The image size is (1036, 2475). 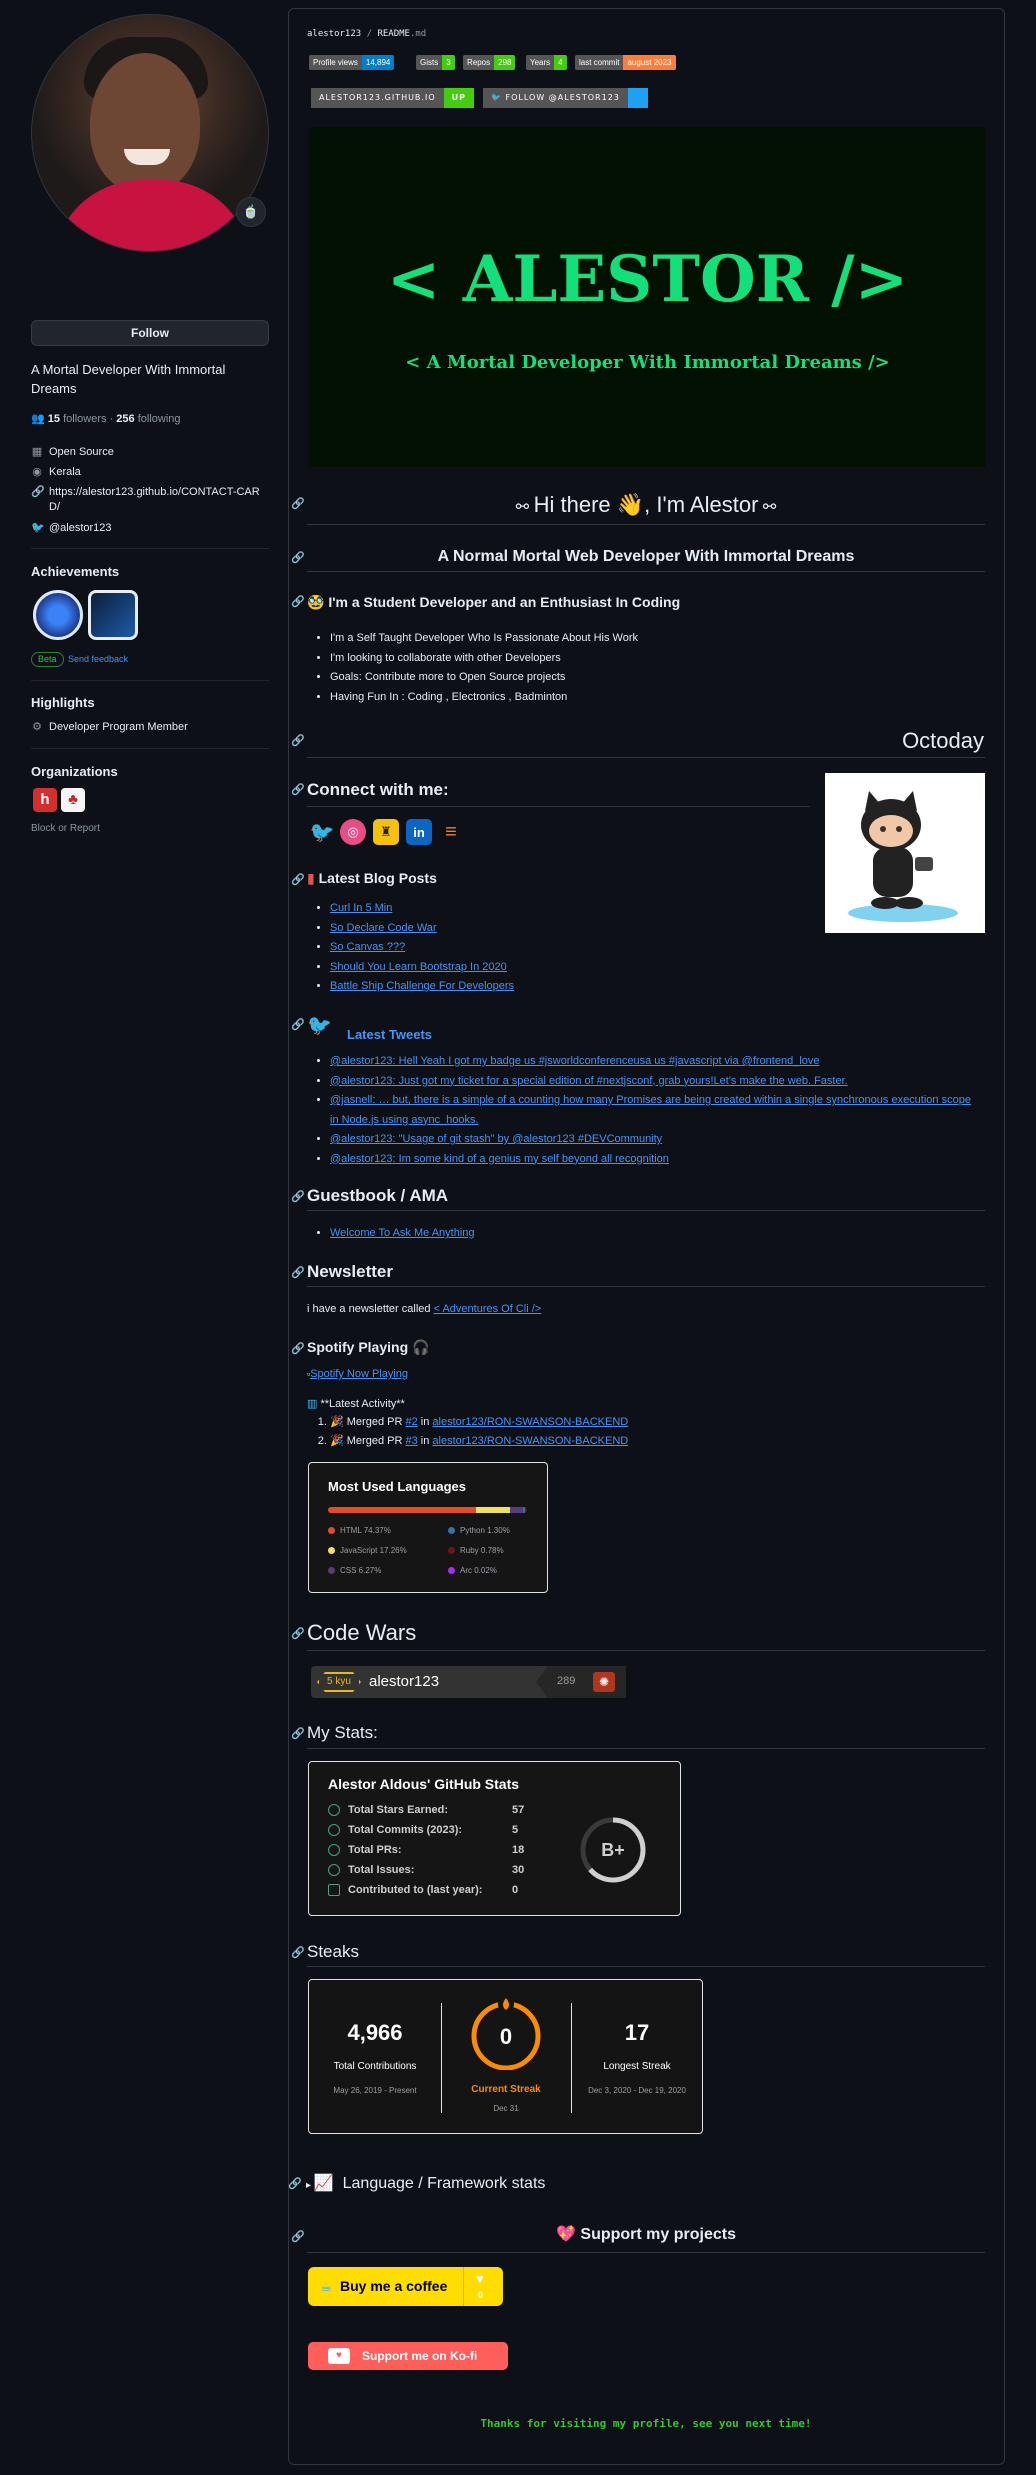 I want to click on kofi-button: ♥ Support me on Ko-fi, so click(x=408, y=2356).